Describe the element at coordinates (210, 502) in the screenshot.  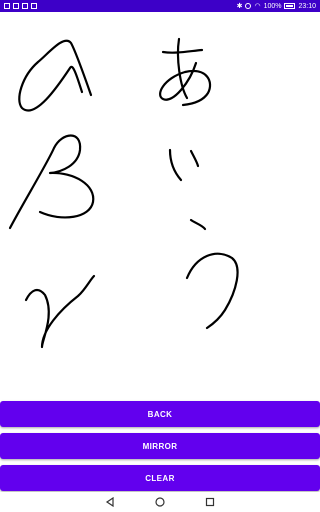
I see `nav-recents-icon` at that location.